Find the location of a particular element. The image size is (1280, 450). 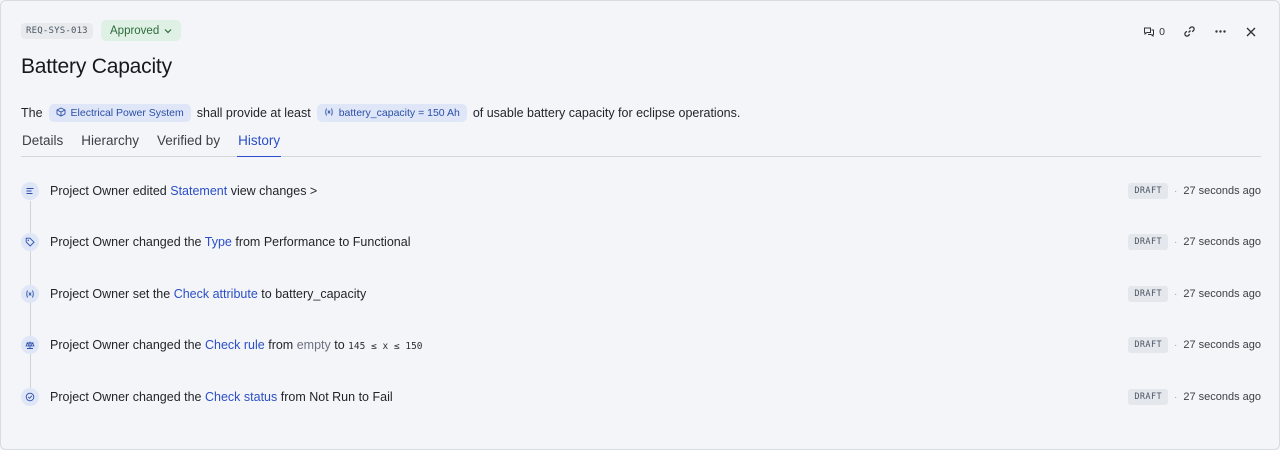

comment-icon is located at coordinates (1149, 32).